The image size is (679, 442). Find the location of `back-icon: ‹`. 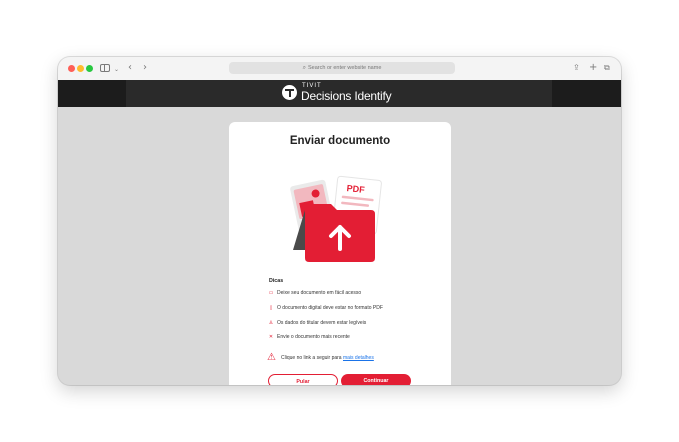

back-icon: ‹ is located at coordinates (130, 68).